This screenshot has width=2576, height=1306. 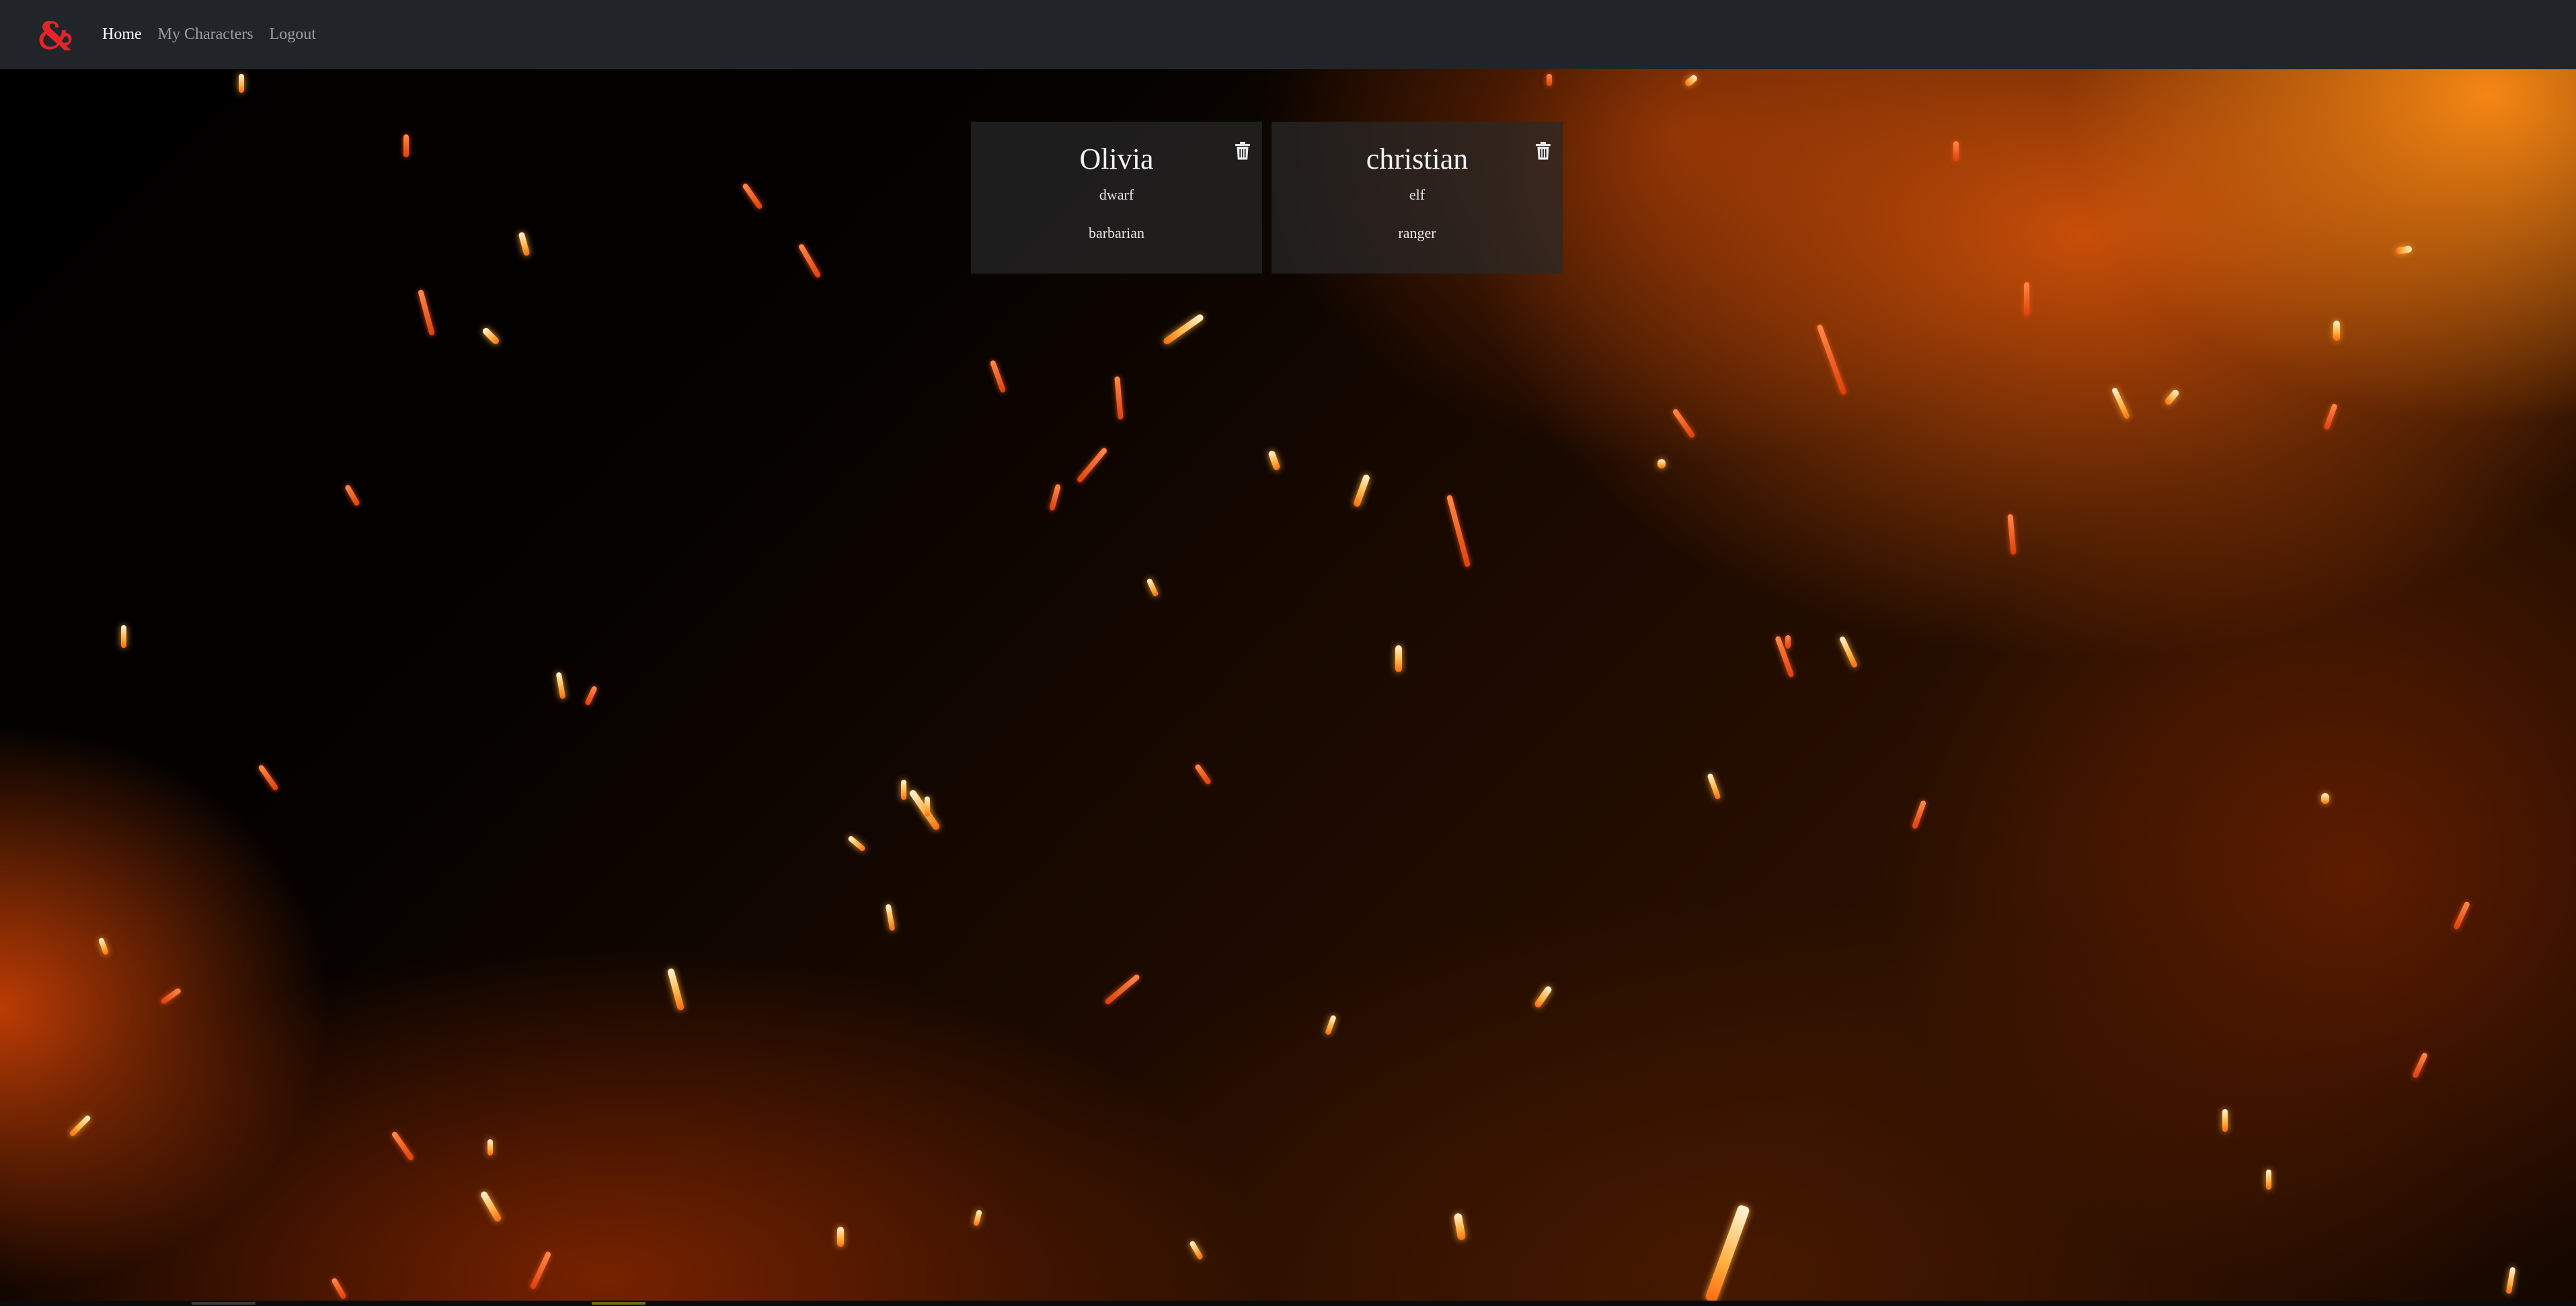 What do you see at coordinates (1288, 1303) in the screenshot?
I see `bottom-scroll-strip` at bounding box center [1288, 1303].